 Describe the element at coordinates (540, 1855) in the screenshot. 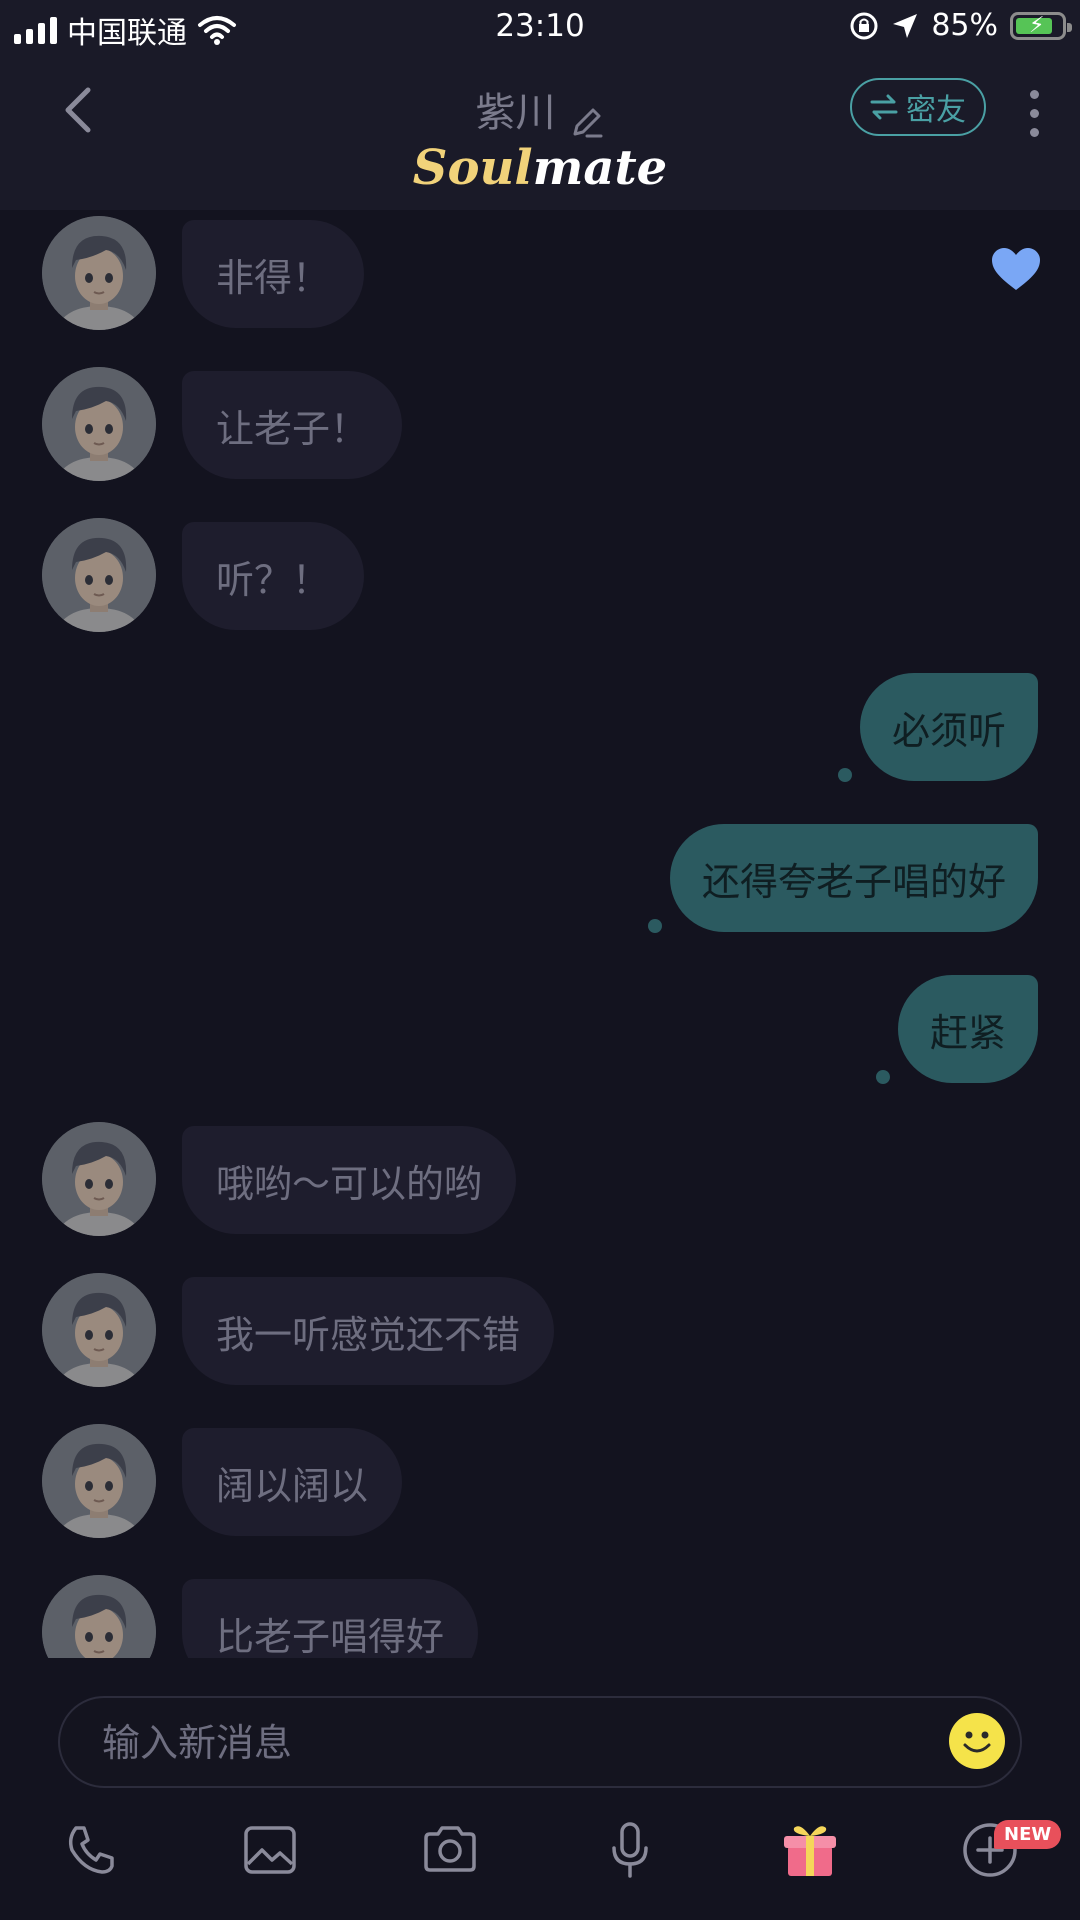

I see `bottom-toolbar` at that location.